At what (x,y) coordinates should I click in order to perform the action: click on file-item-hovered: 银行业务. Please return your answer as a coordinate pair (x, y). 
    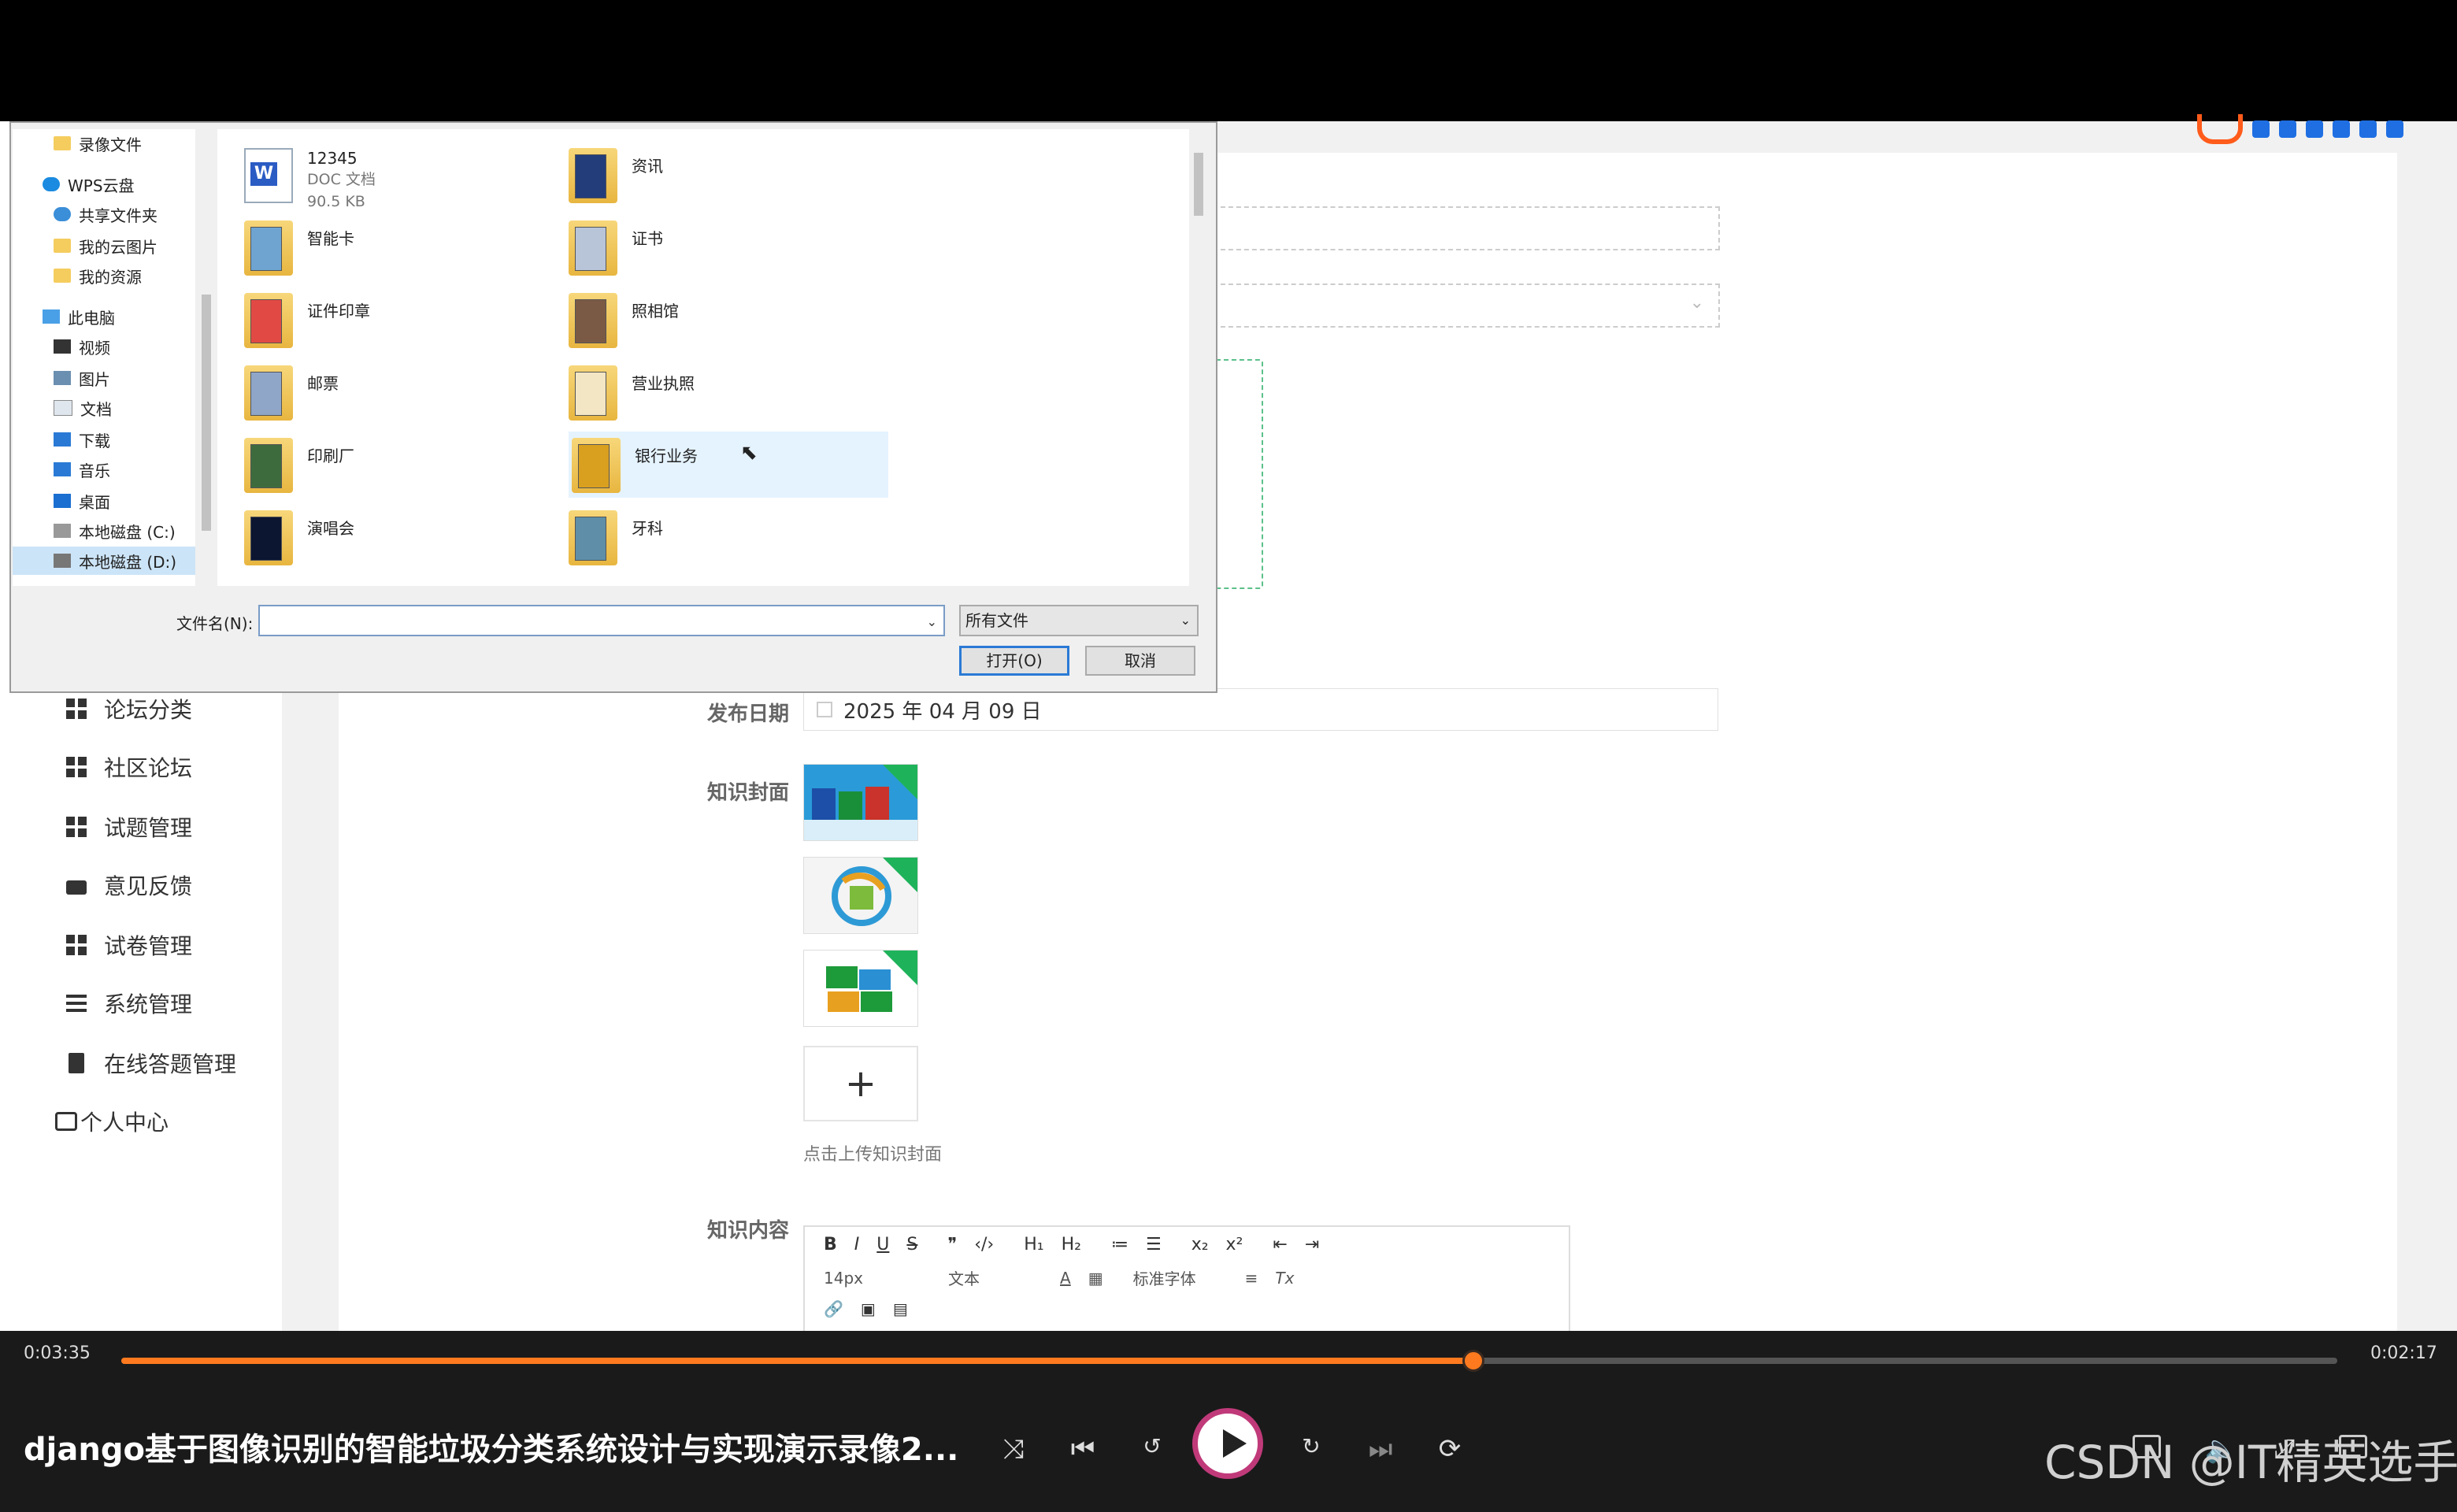
    Looking at the image, I should click on (728, 465).